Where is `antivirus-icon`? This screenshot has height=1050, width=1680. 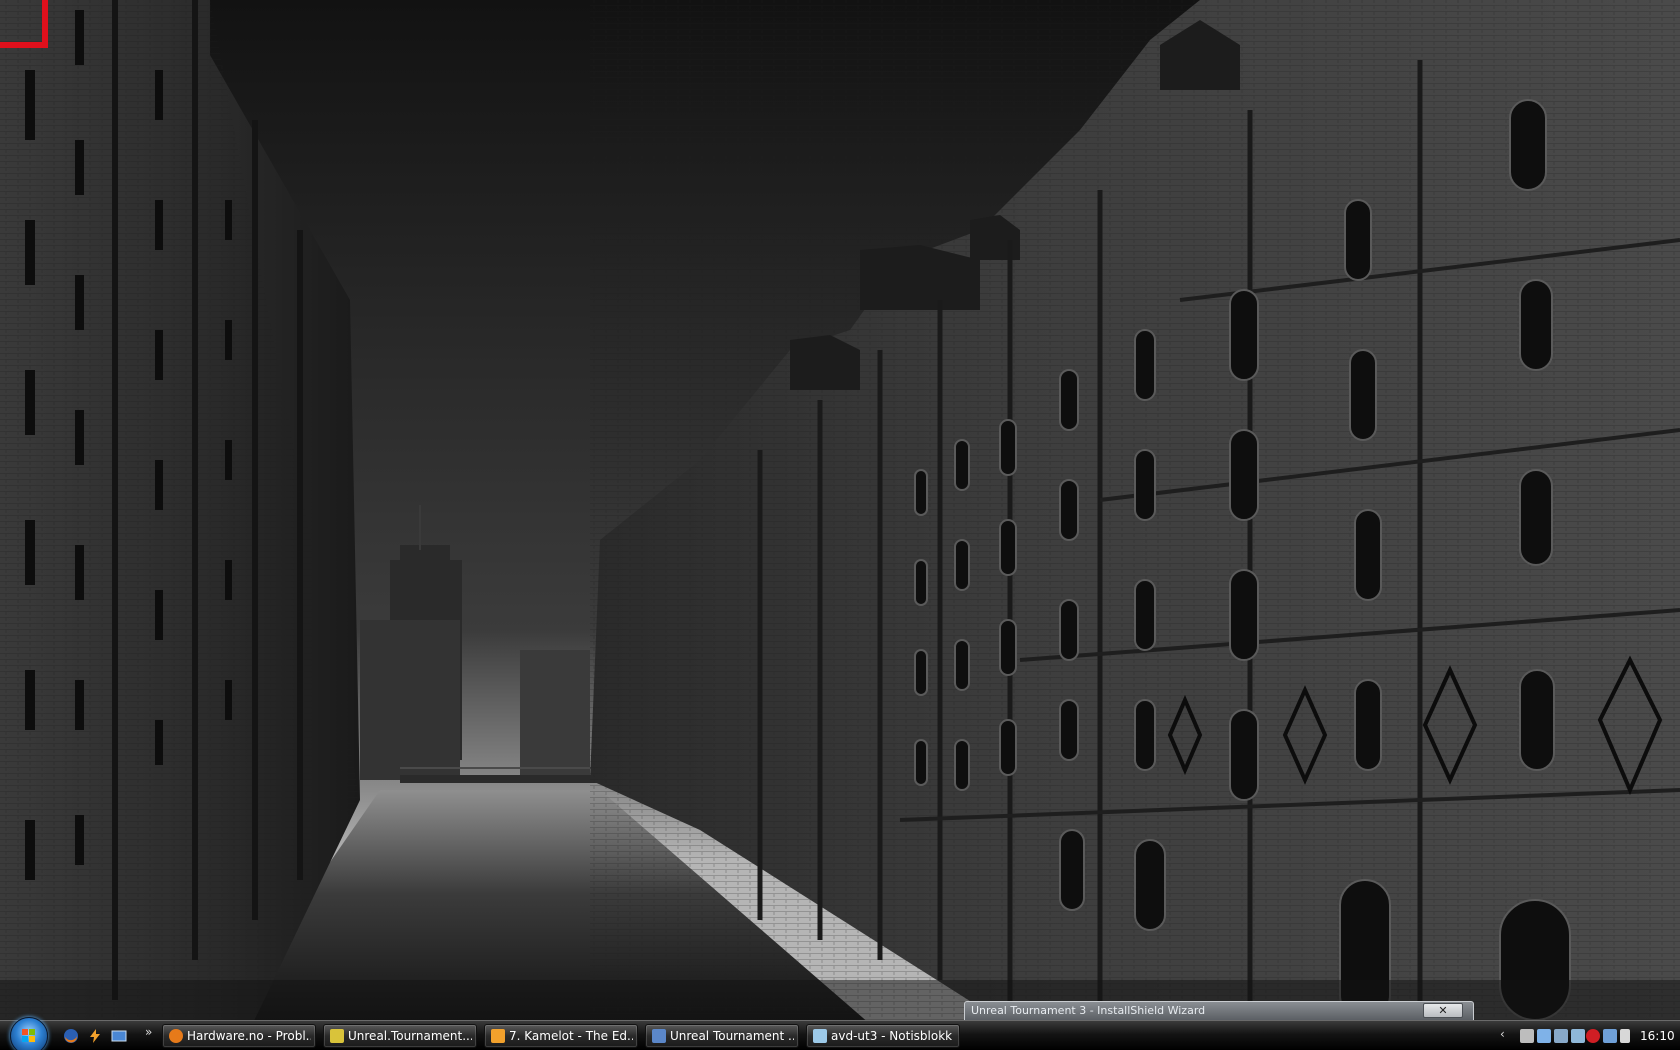
antivirus-icon is located at coordinates (1593, 1036).